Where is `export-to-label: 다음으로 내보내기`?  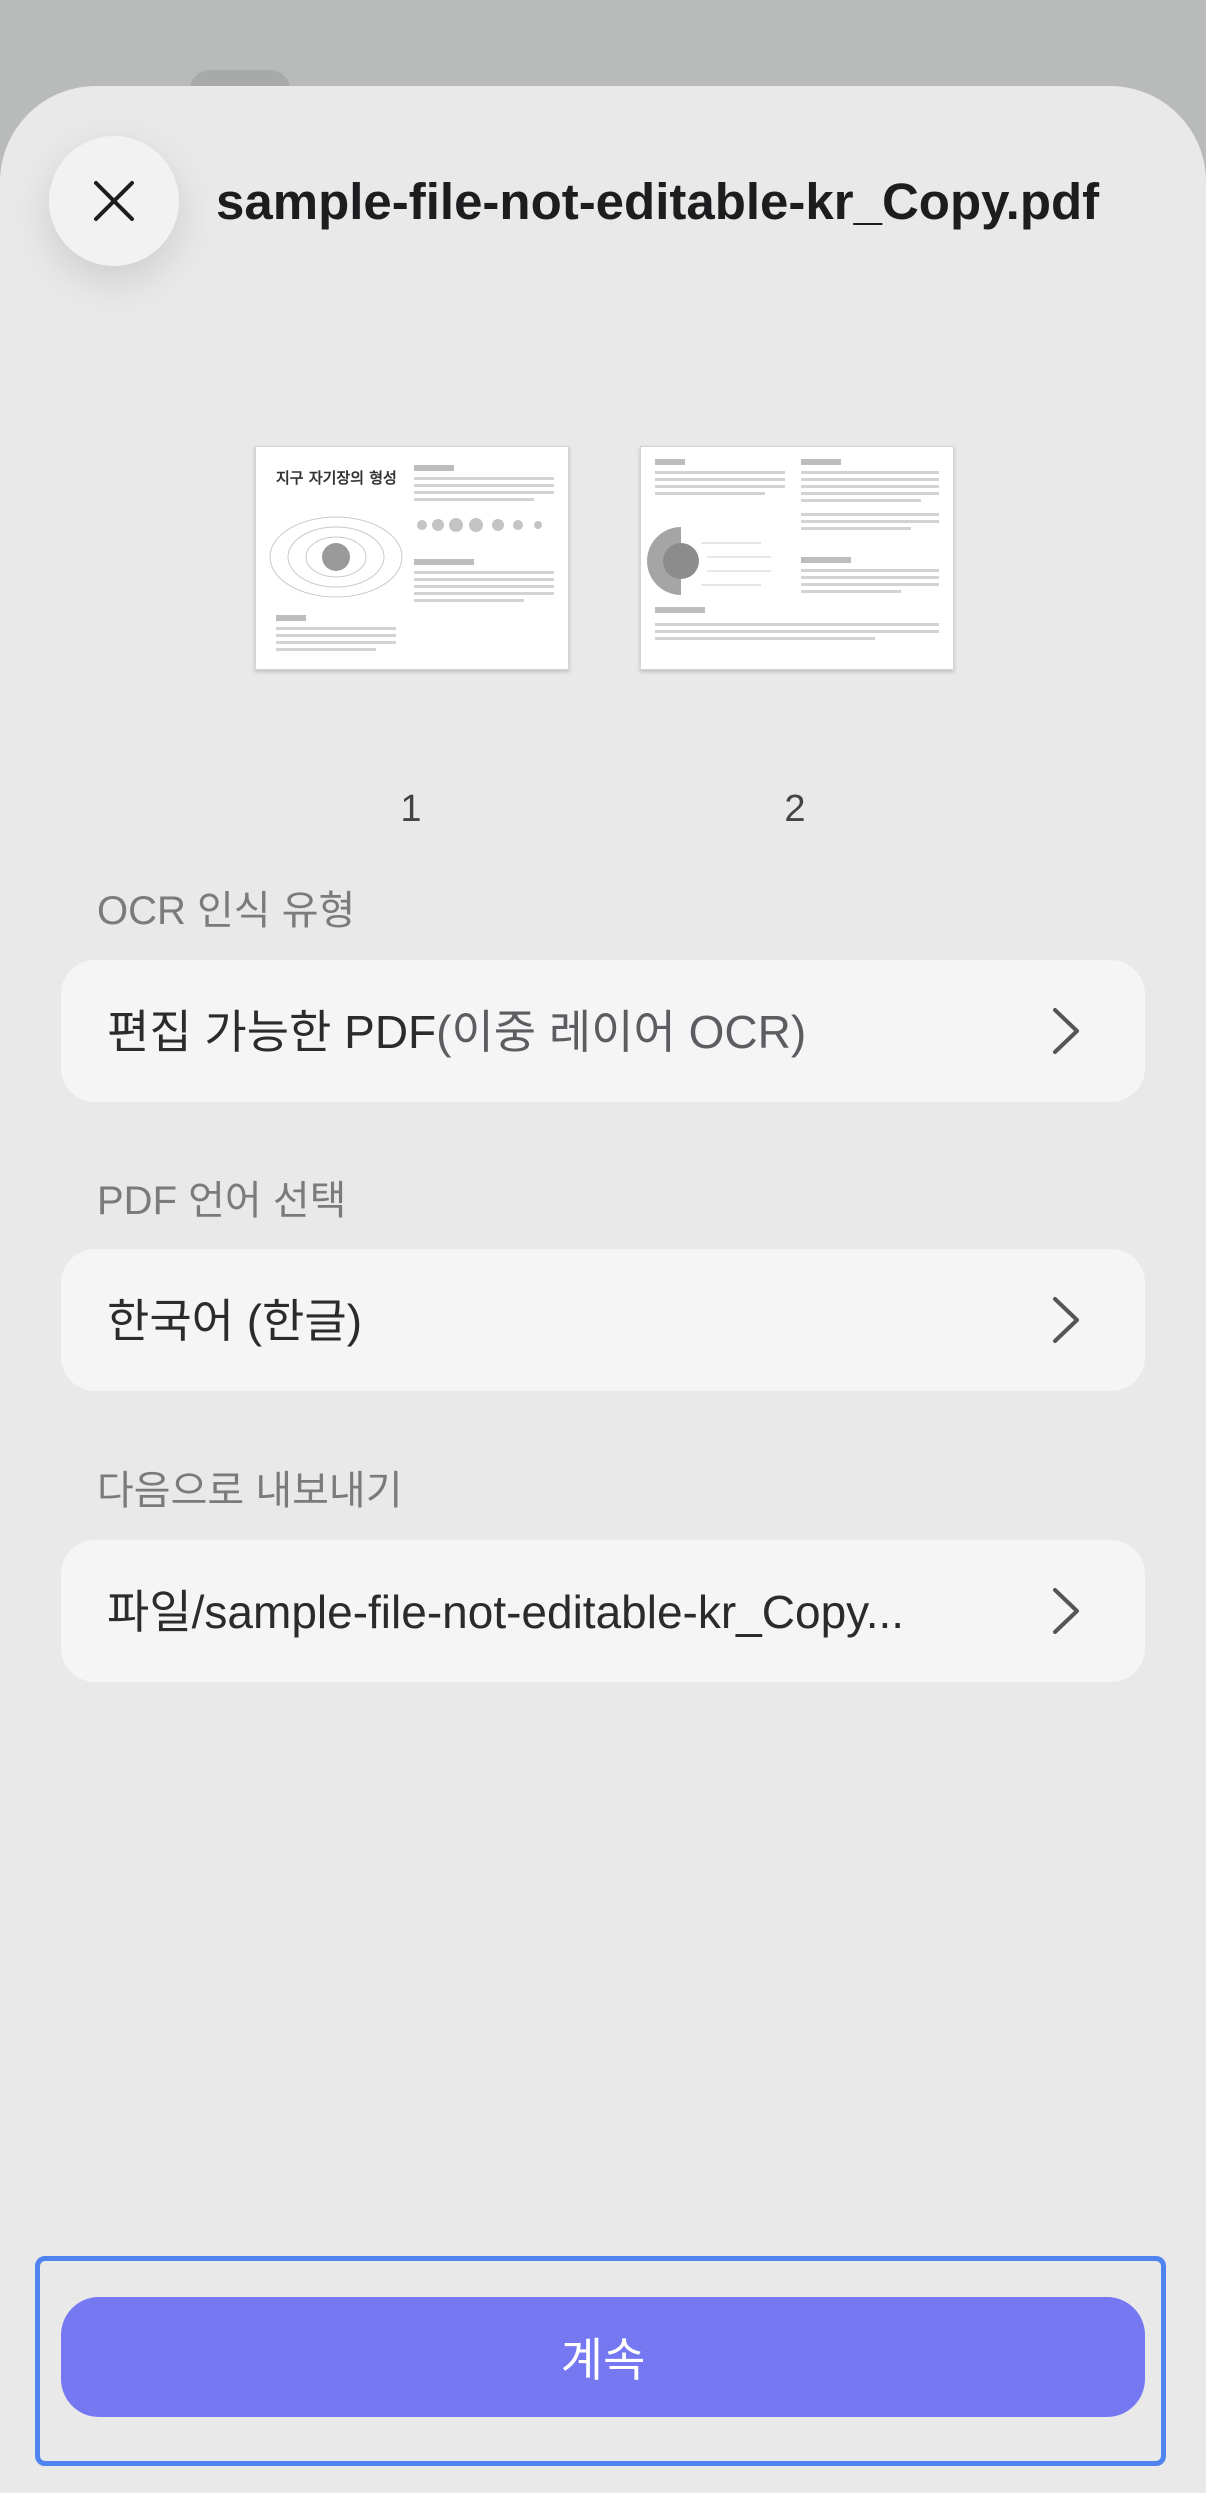
export-to-label: 다음으로 내보내기 is located at coordinates (250, 1491).